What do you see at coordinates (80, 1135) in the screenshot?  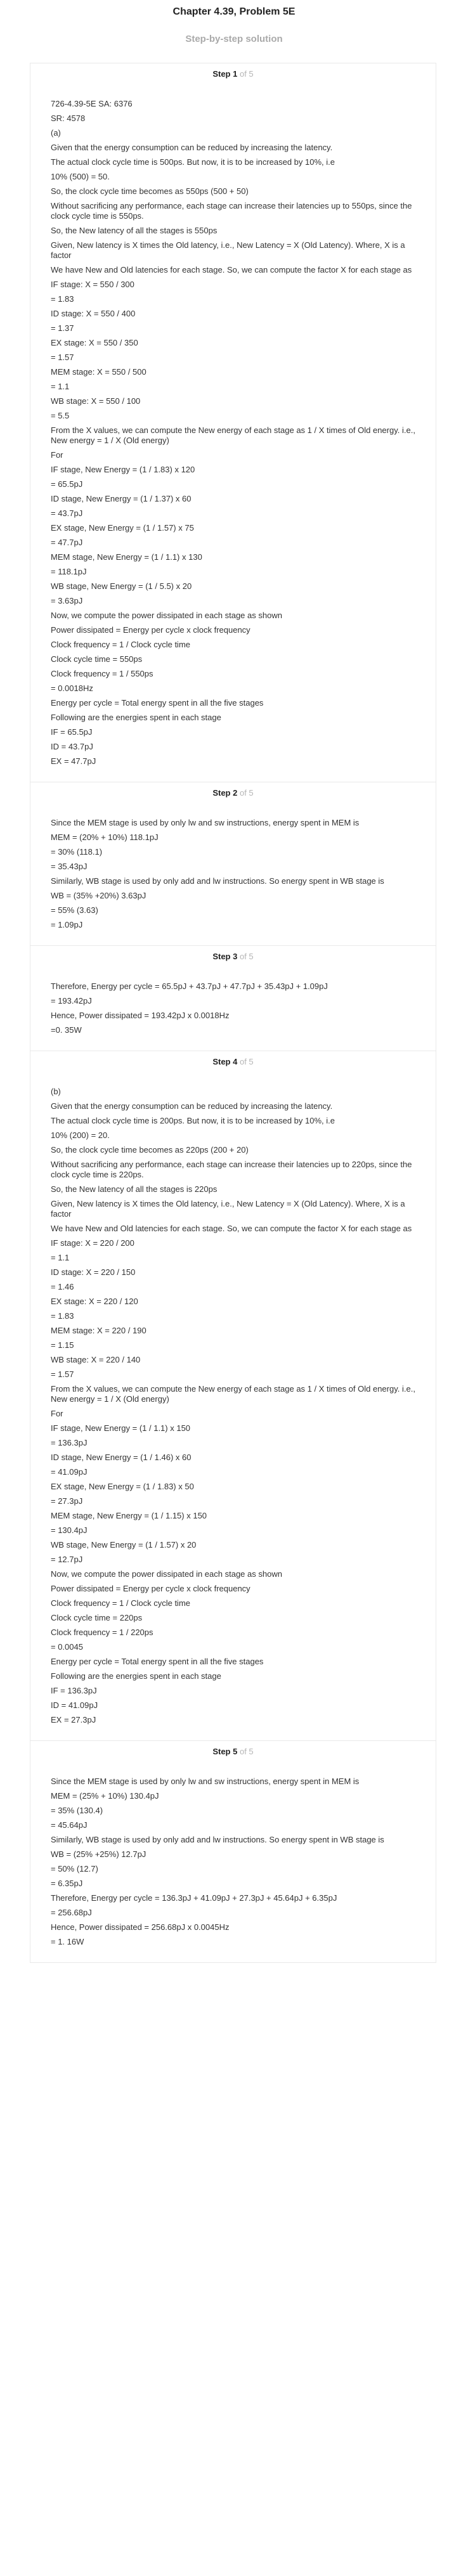 I see `solution-line: 10% (200) = 20.` at bounding box center [80, 1135].